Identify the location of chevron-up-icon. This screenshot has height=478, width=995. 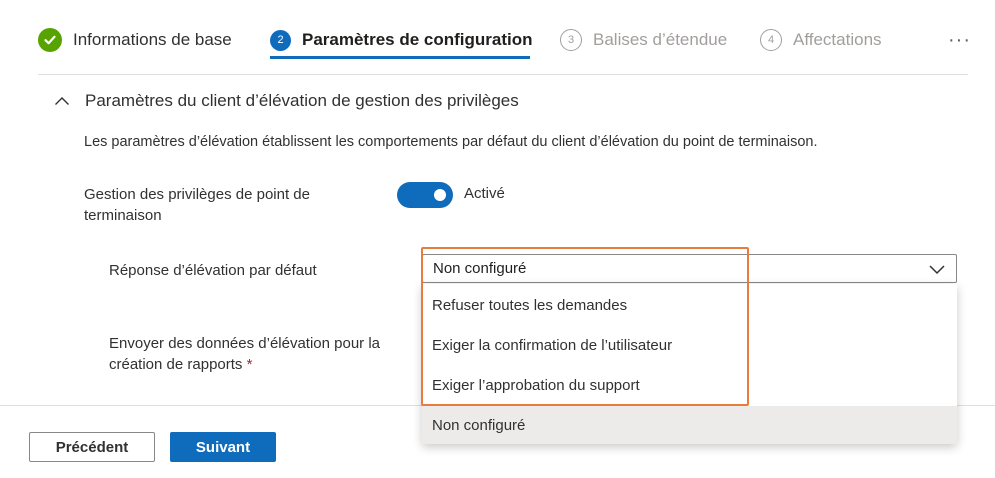
(62, 101).